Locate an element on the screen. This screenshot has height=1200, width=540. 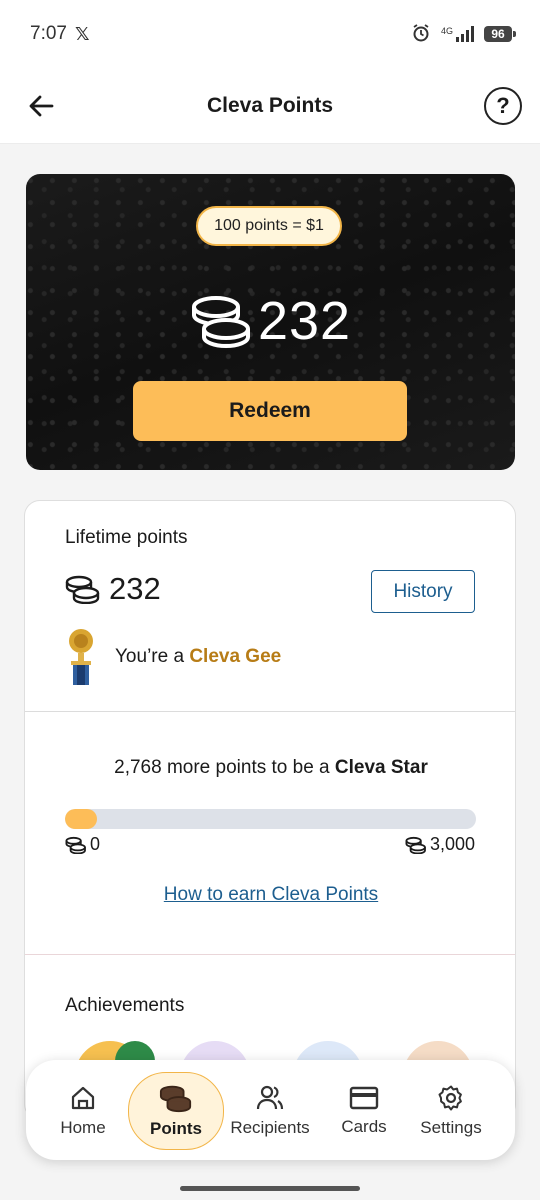
conversion-rate-pill: 100 points = $1 is located at coordinates (269, 226).